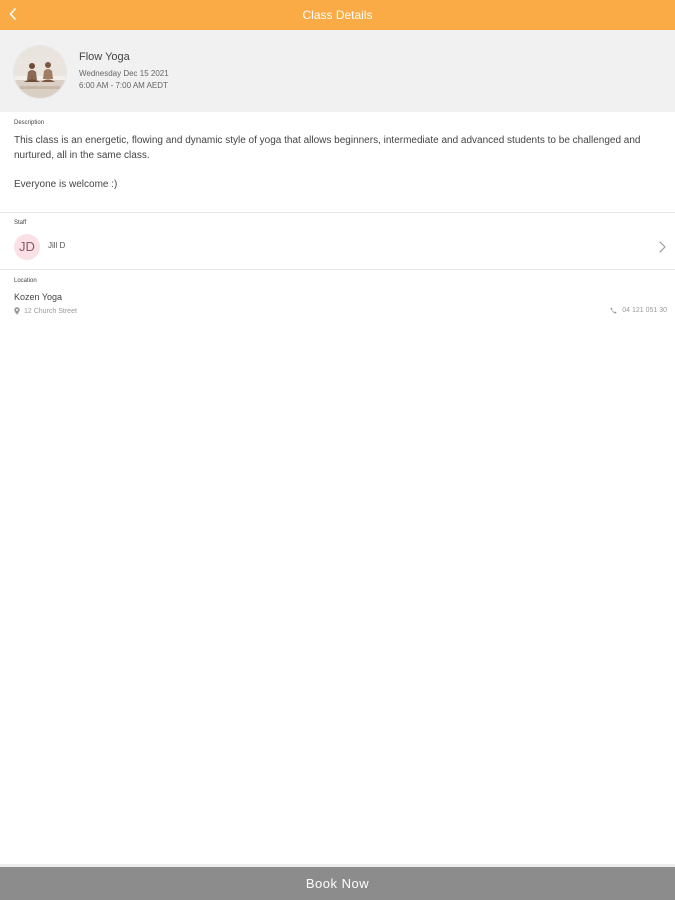 This screenshot has width=675, height=900. What do you see at coordinates (57, 245) in the screenshot?
I see `staff-name: Jill D` at bounding box center [57, 245].